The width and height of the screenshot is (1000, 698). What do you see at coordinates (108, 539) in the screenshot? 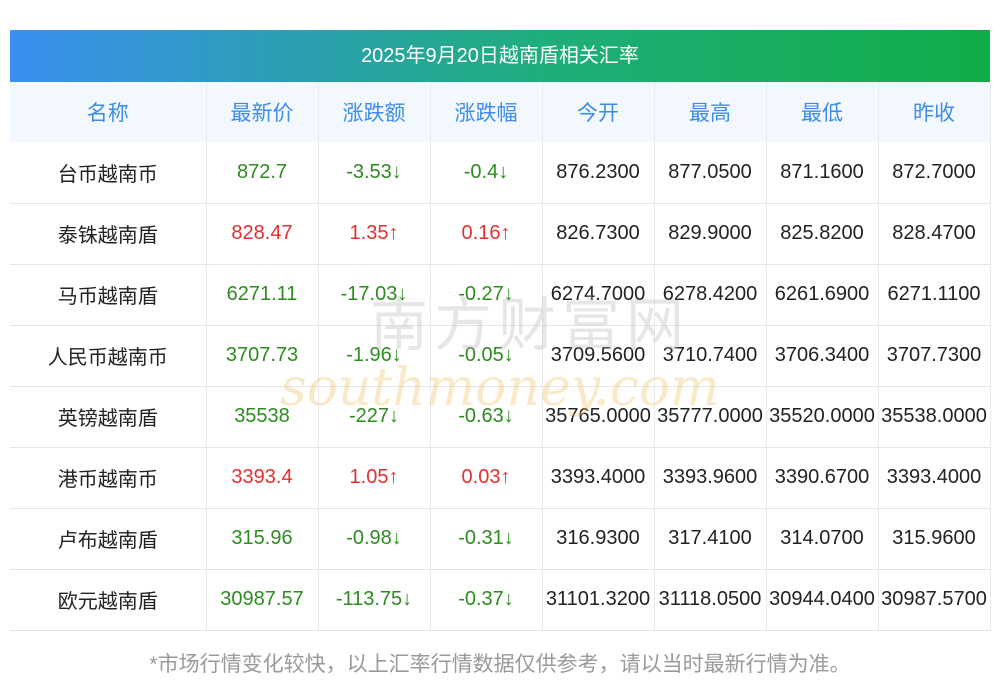
I see `cell-name: 卢布越南盾` at bounding box center [108, 539].